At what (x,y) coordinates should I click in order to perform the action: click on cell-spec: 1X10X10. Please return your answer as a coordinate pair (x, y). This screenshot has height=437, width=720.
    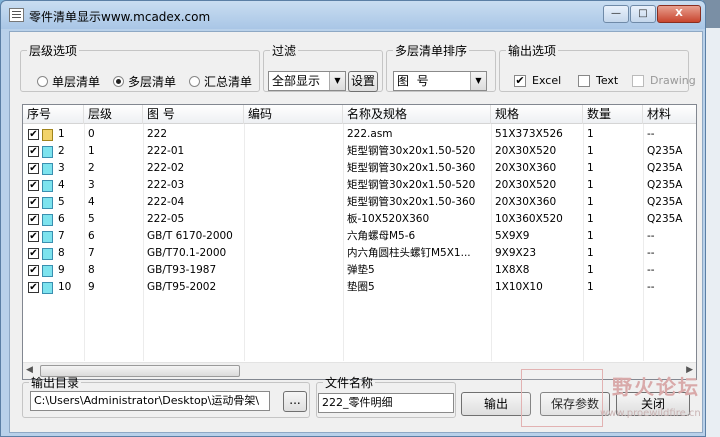
    Looking at the image, I should click on (519, 287).